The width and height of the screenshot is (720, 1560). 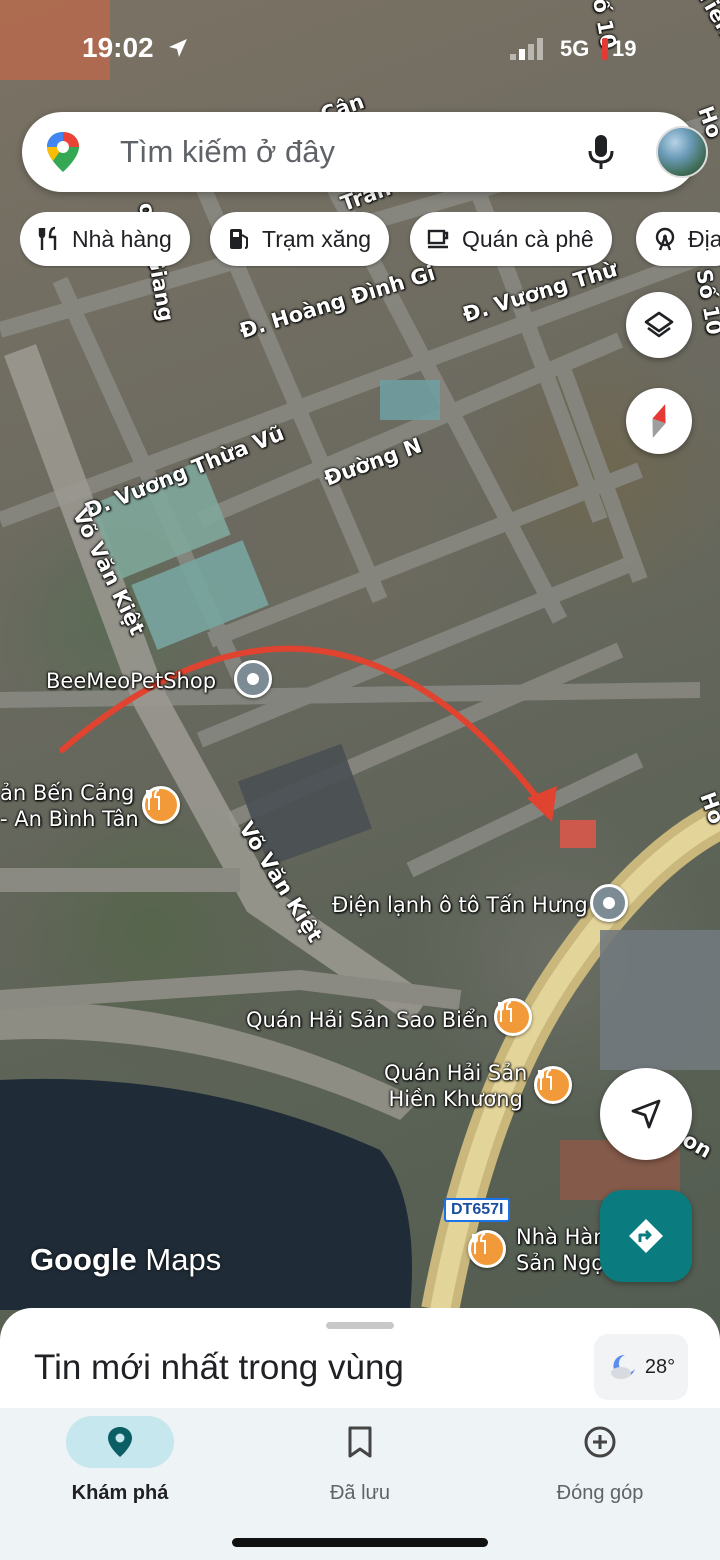 What do you see at coordinates (678, 239) in the screenshot?
I see `chip-attractions: Địa` at bounding box center [678, 239].